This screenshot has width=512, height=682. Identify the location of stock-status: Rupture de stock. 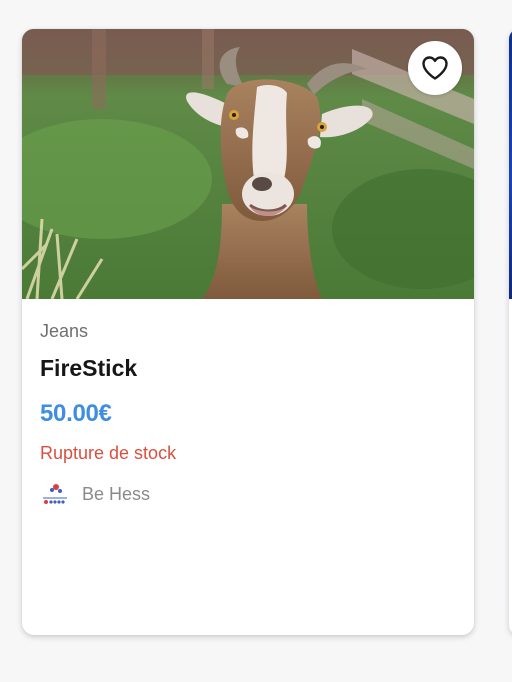
(108, 453).